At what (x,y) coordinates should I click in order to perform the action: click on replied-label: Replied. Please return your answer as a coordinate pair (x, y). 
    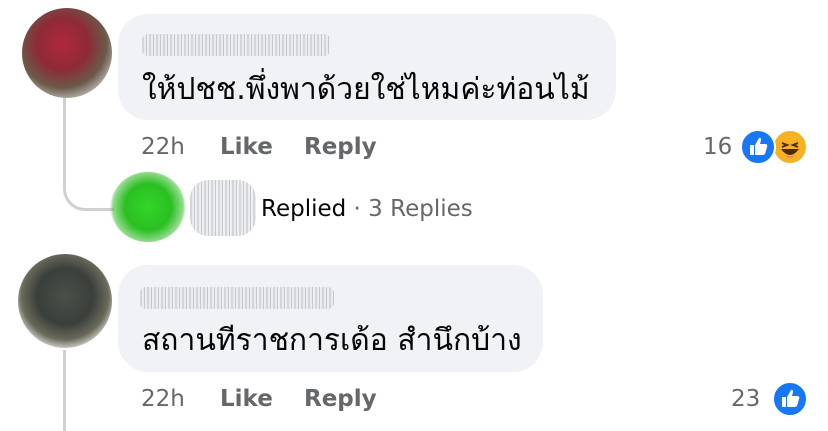
    Looking at the image, I should click on (303, 209).